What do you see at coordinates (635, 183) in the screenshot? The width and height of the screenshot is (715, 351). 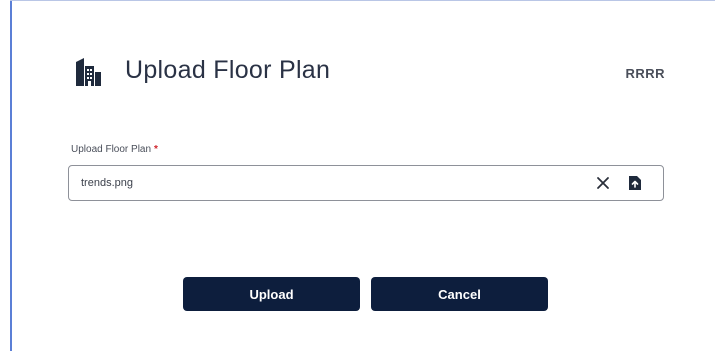 I see `file-save-icon` at bounding box center [635, 183].